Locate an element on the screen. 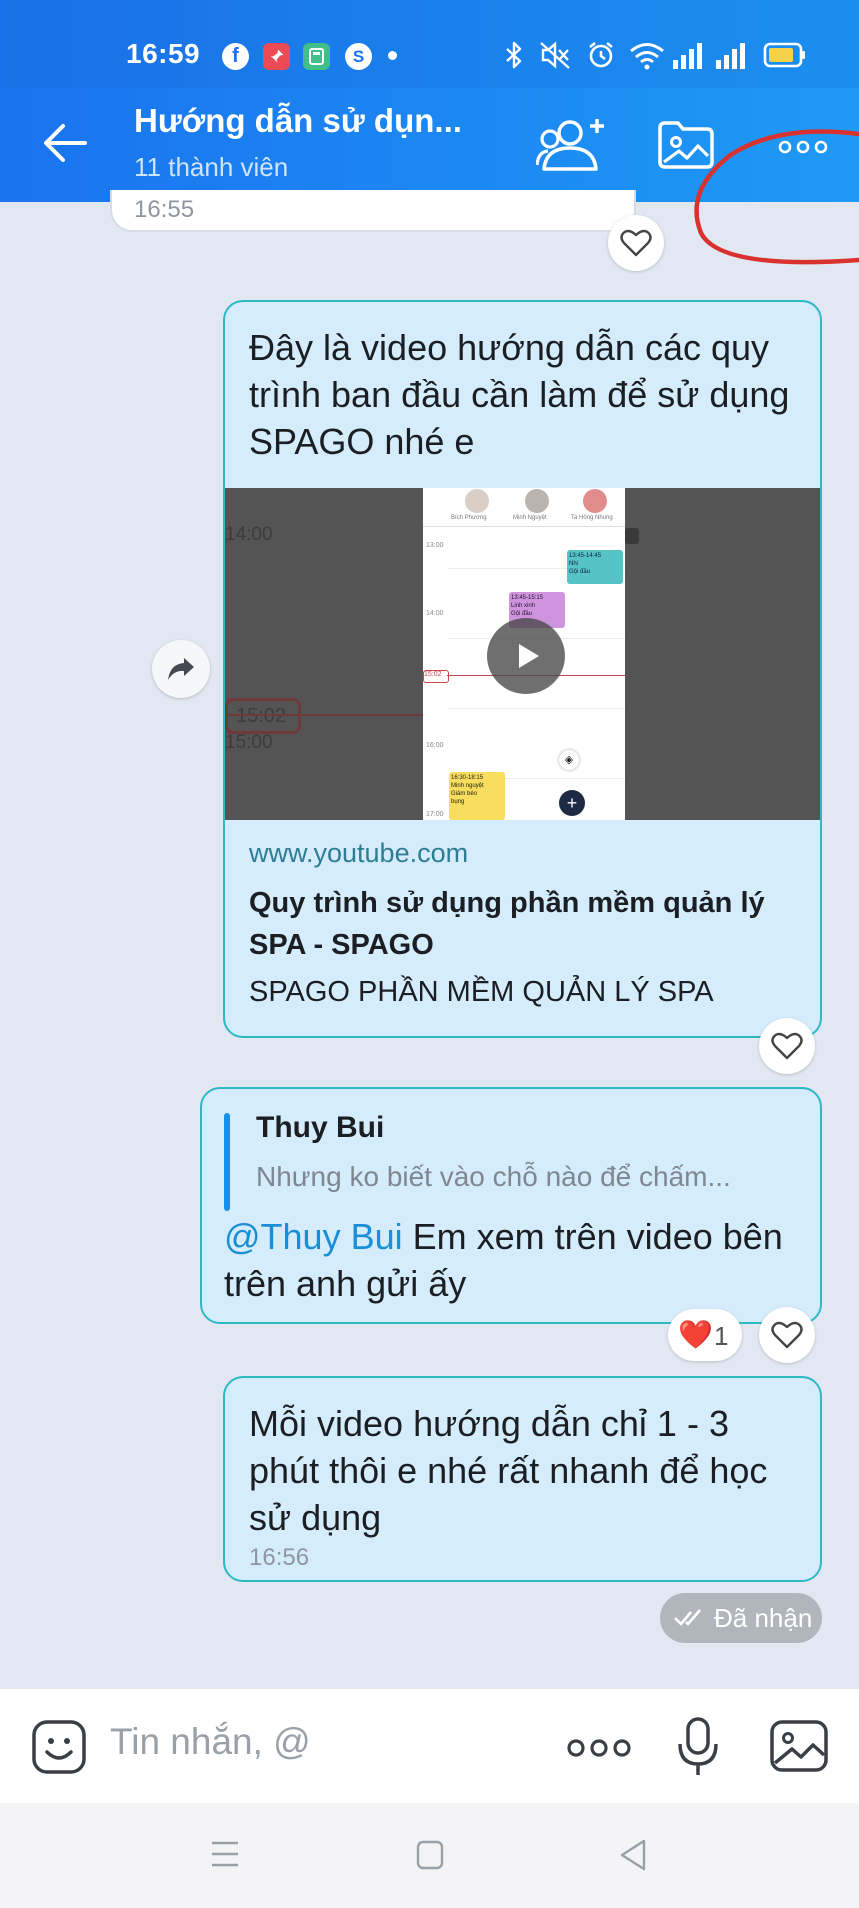 This screenshot has width=859, height=1908. annotation-circle is located at coordinates (776, 197).